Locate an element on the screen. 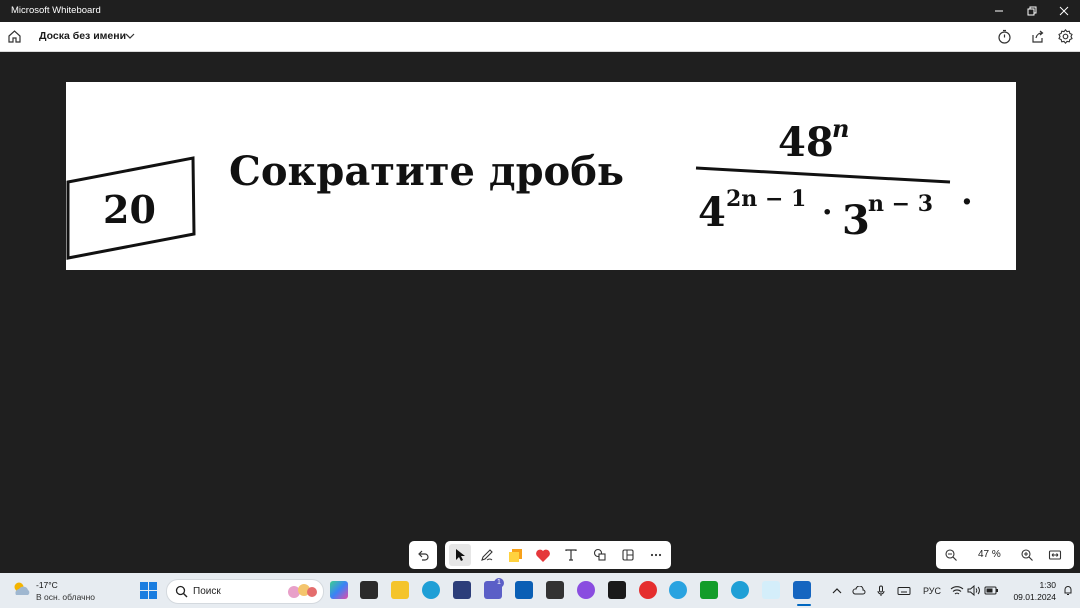  pen-tool-button is located at coordinates (487, 555).